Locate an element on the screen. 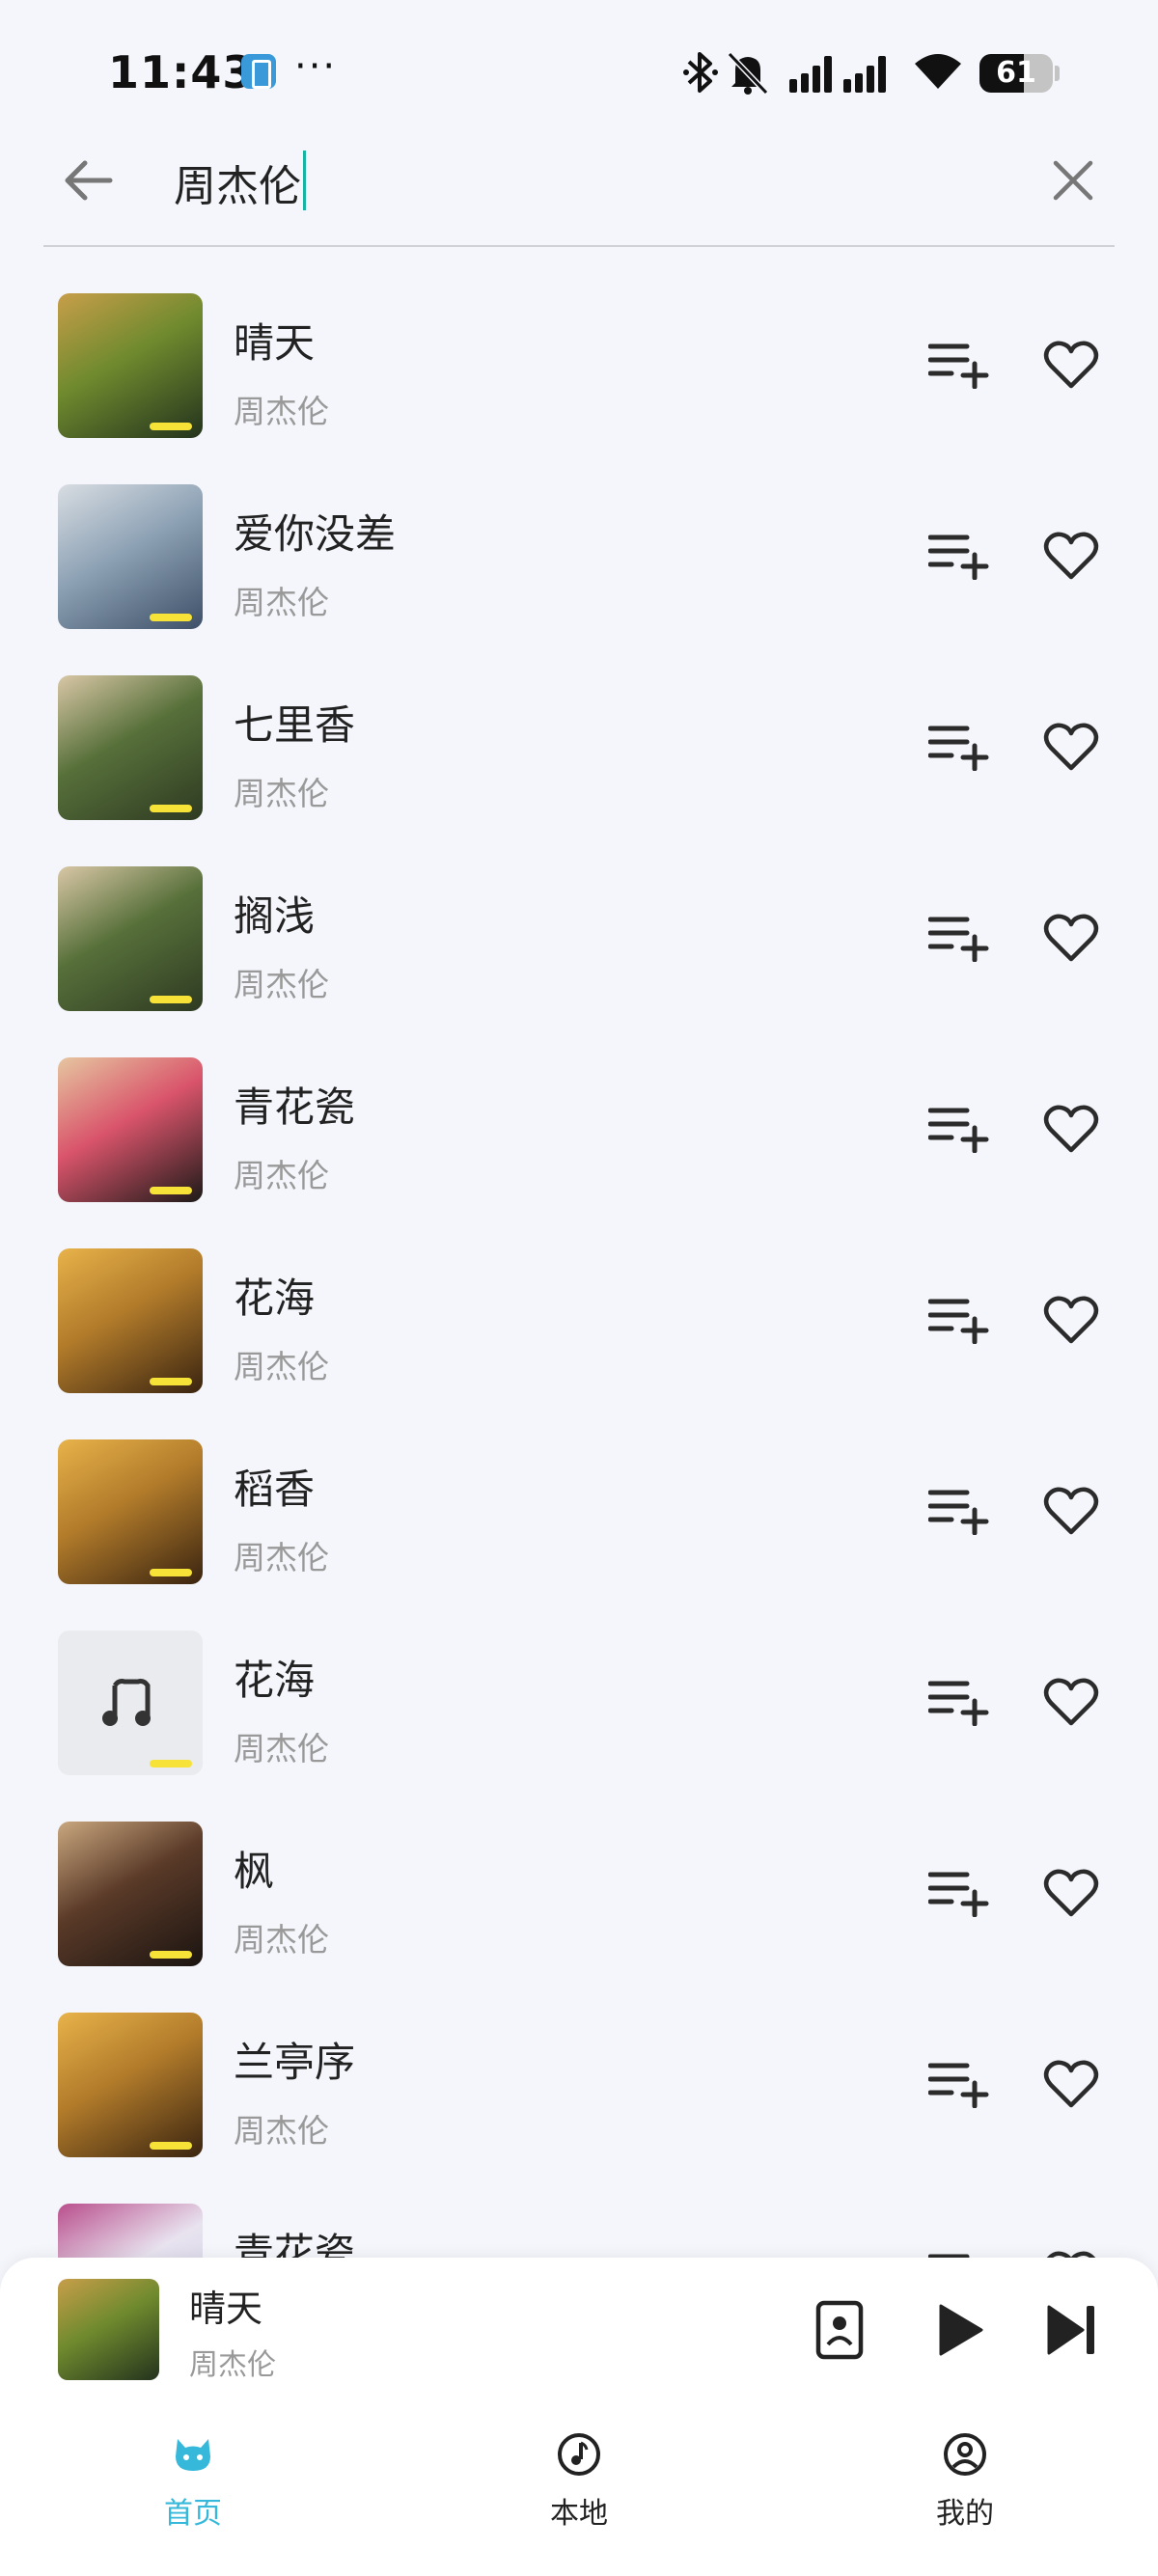 The width and height of the screenshot is (1158, 2576). clear-search-button is located at coordinates (1073, 180).